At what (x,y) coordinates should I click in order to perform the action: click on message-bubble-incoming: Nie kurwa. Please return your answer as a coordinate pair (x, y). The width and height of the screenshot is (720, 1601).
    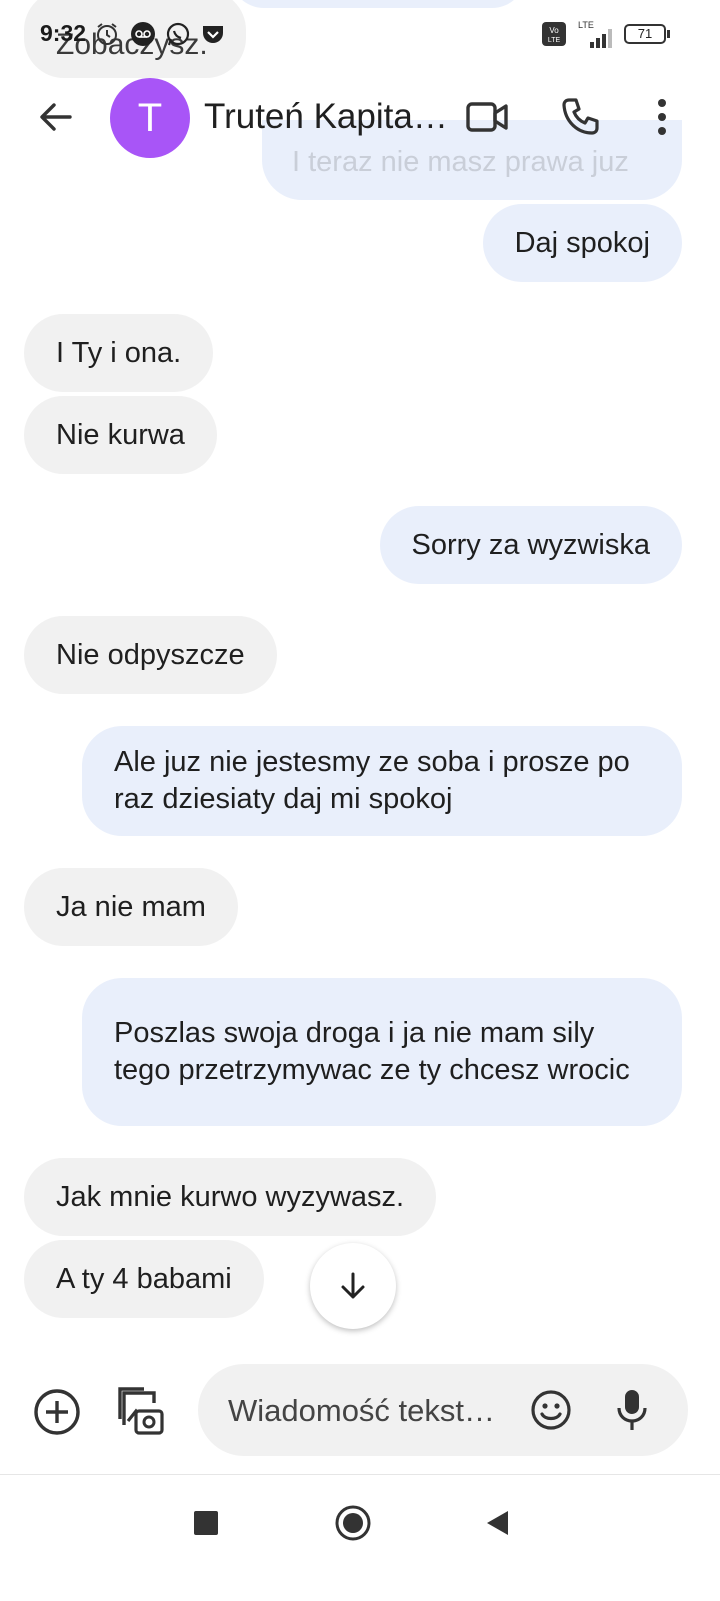
    Looking at the image, I should click on (120, 435).